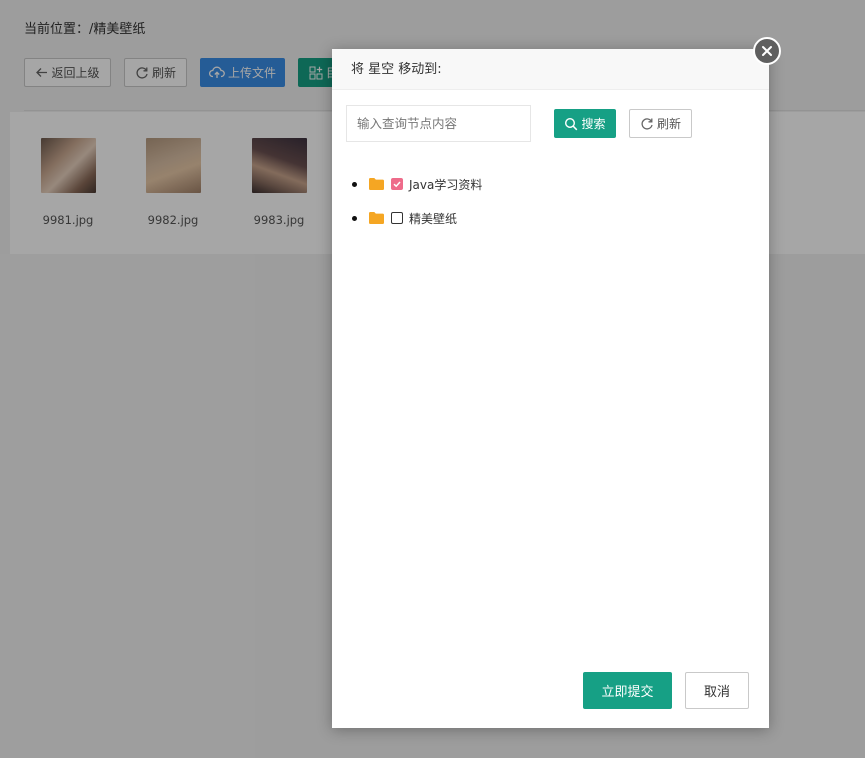 Image resolution: width=865 pixels, height=758 pixels. I want to click on tree-refresh-button: 刷新, so click(660, 123).